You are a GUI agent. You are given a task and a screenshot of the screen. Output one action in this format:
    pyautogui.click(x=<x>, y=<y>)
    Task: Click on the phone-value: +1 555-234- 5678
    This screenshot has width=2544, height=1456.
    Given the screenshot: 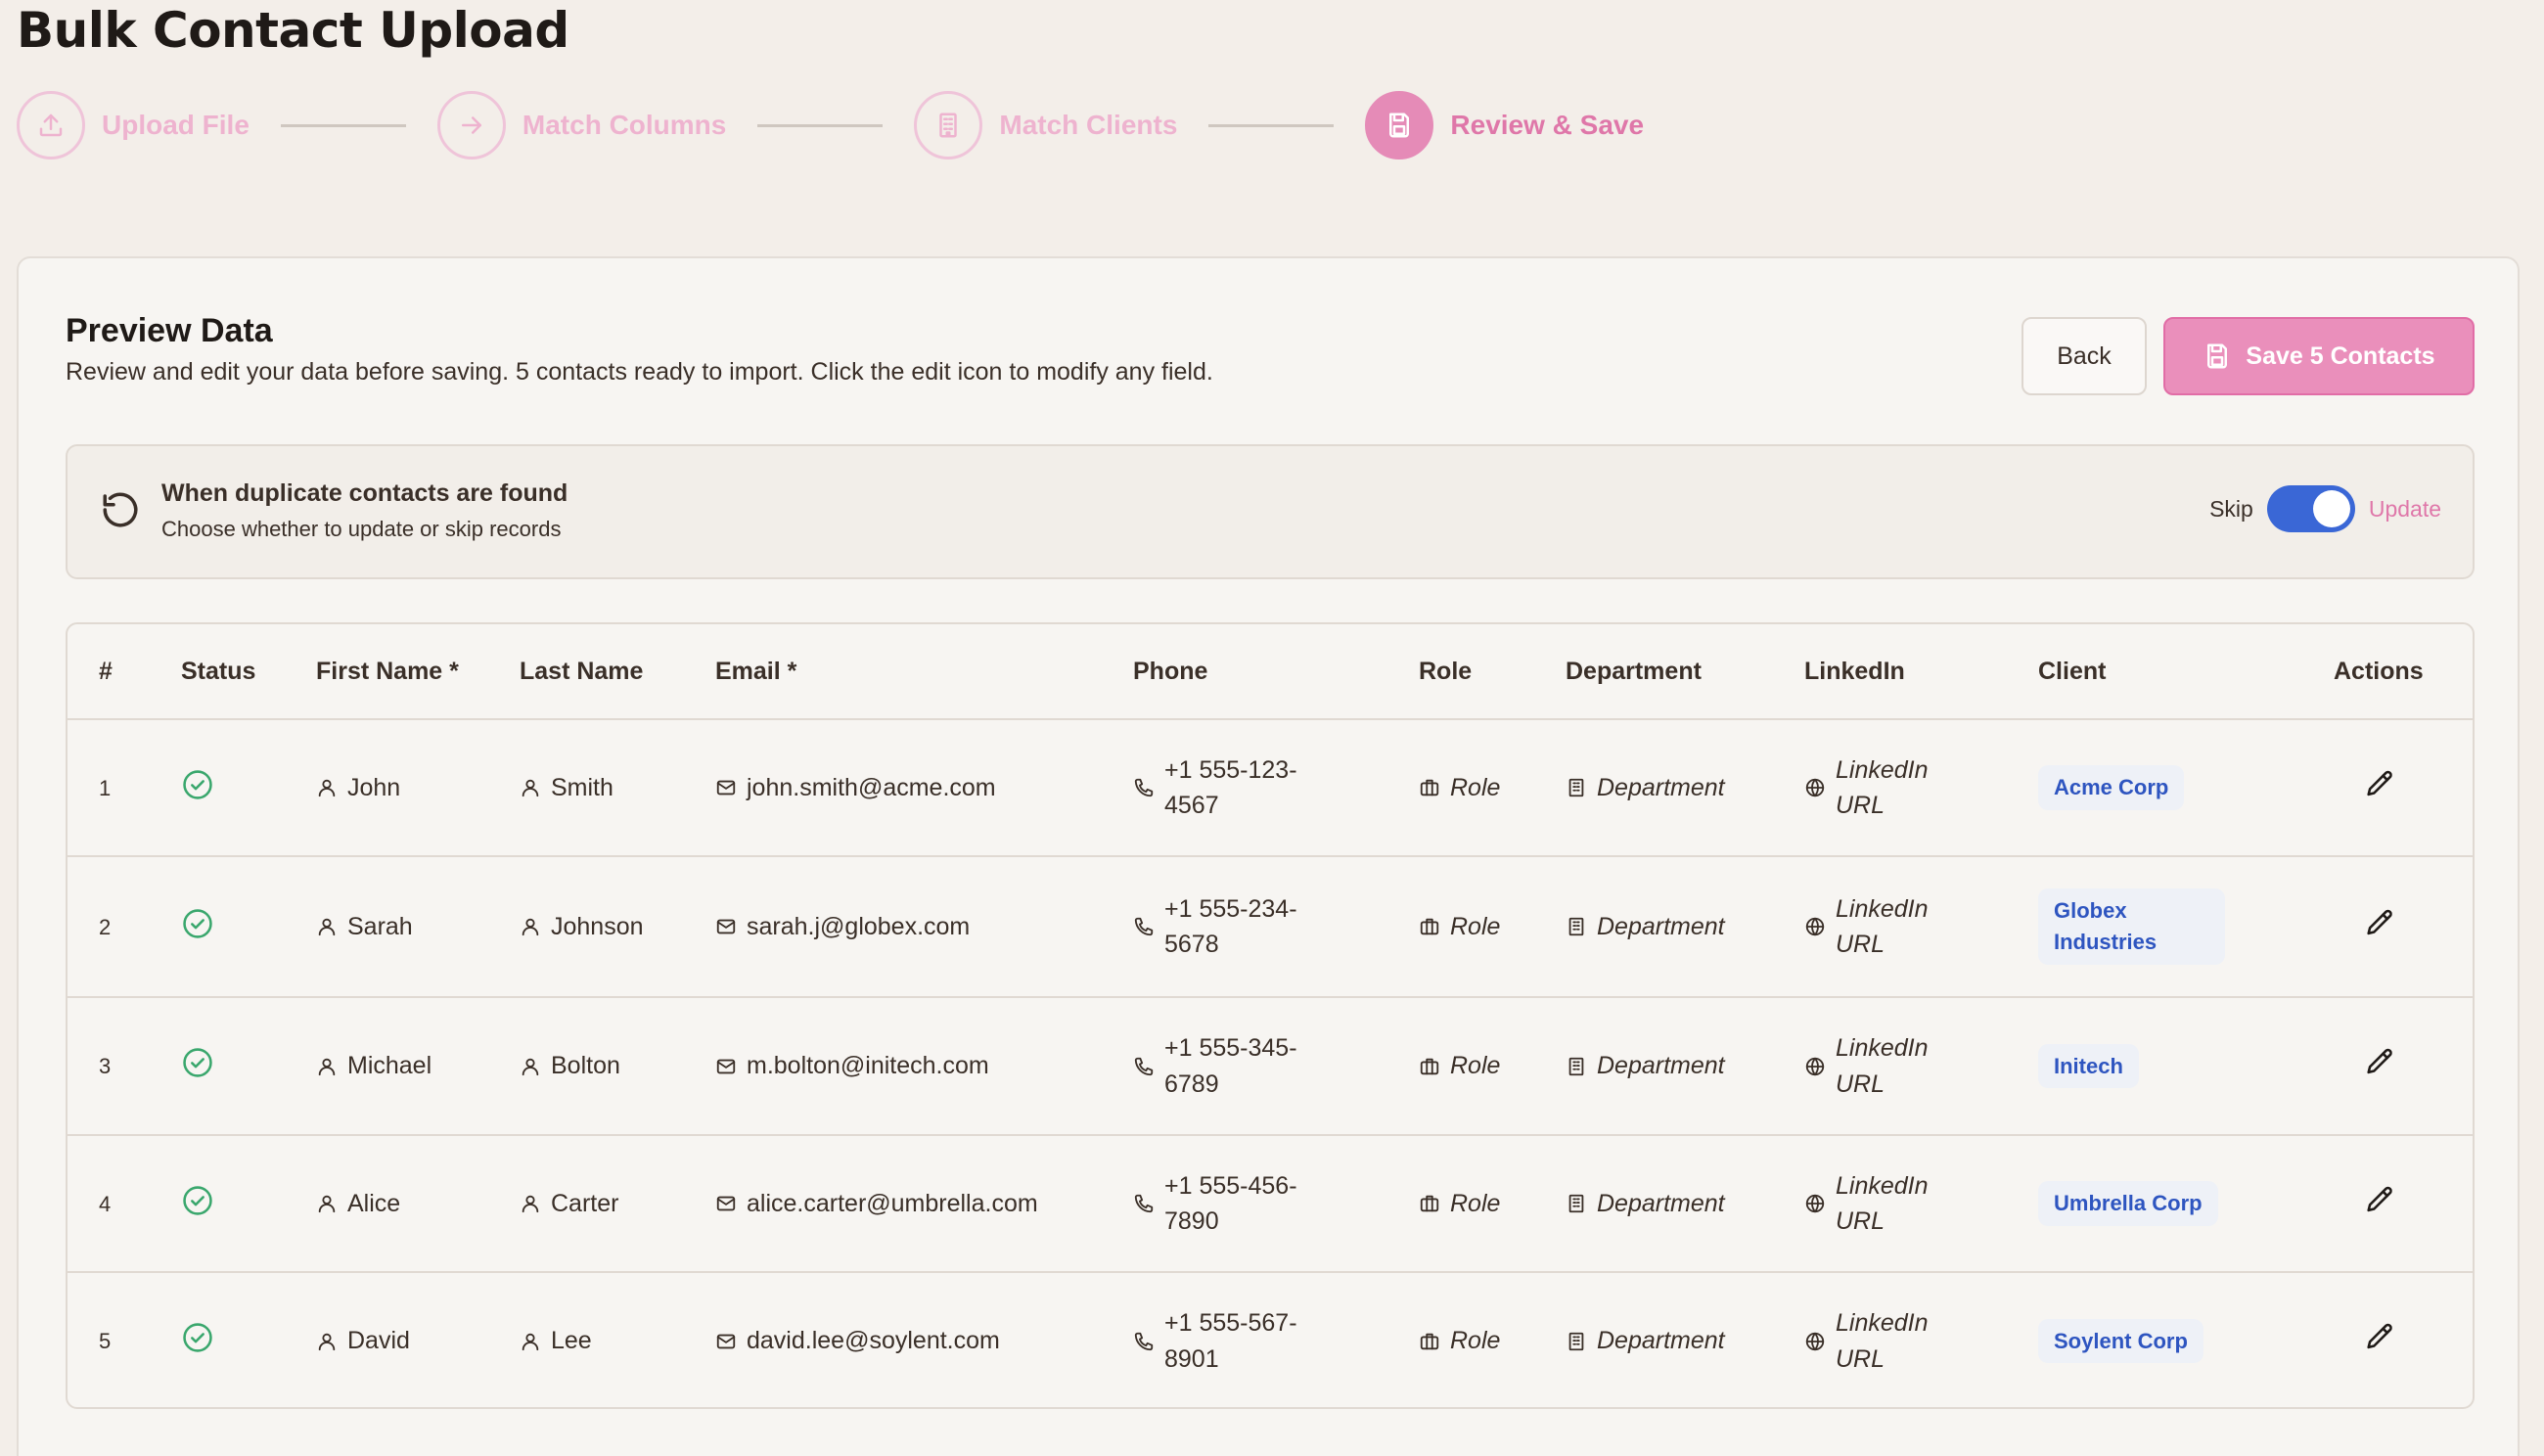 What is the action you would take?
    pyautogui.click(x=1230, y=927)
    